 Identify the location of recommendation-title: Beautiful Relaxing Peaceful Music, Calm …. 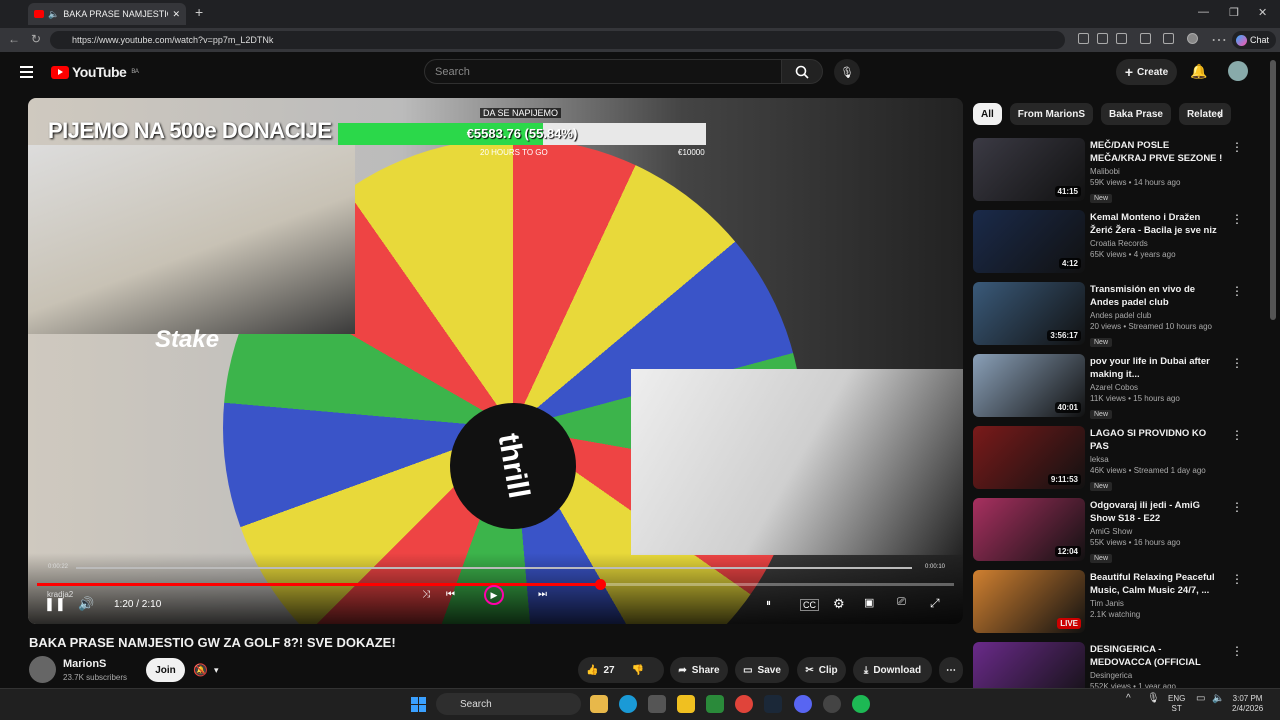
(1157, 584).